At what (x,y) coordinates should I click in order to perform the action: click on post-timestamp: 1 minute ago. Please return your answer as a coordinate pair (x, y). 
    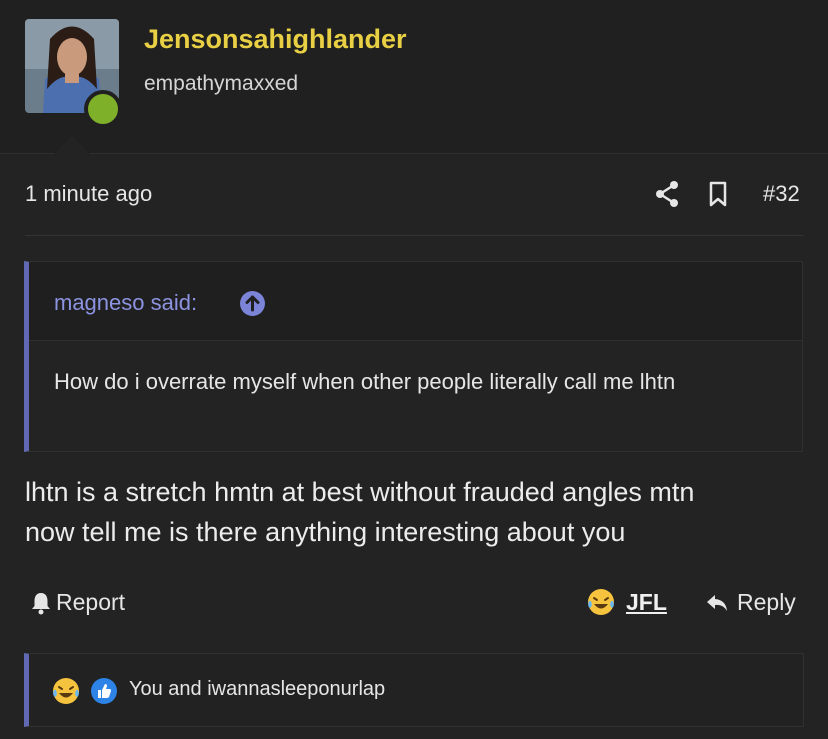
    Looking at the image, I should click on (88, 194).